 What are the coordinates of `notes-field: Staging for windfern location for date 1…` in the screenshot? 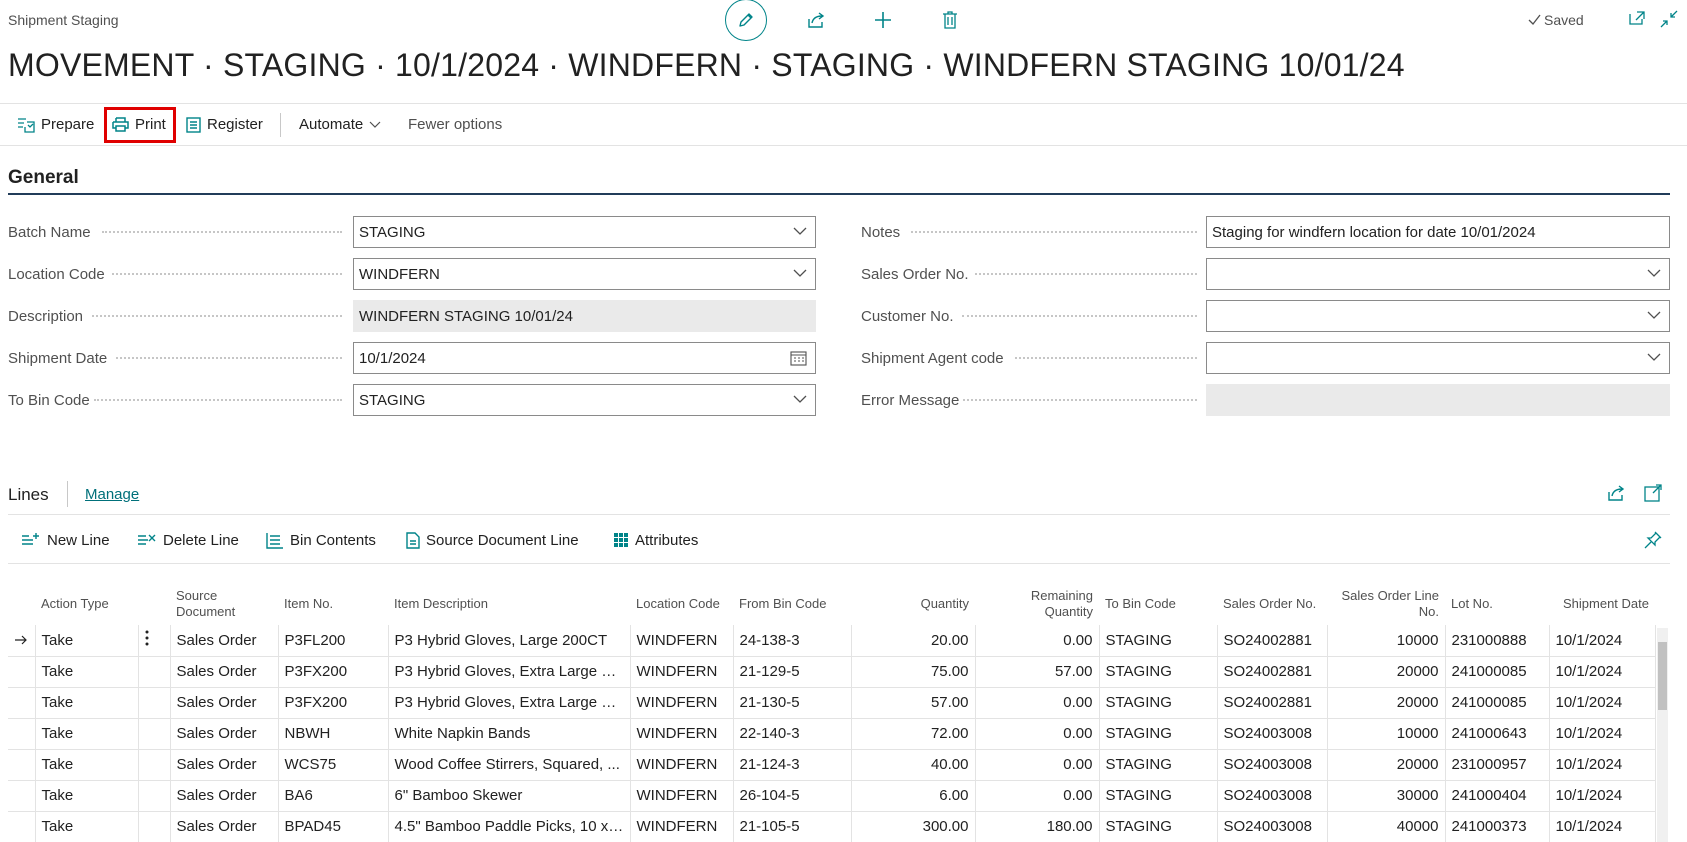 It's located at (1438, 232).